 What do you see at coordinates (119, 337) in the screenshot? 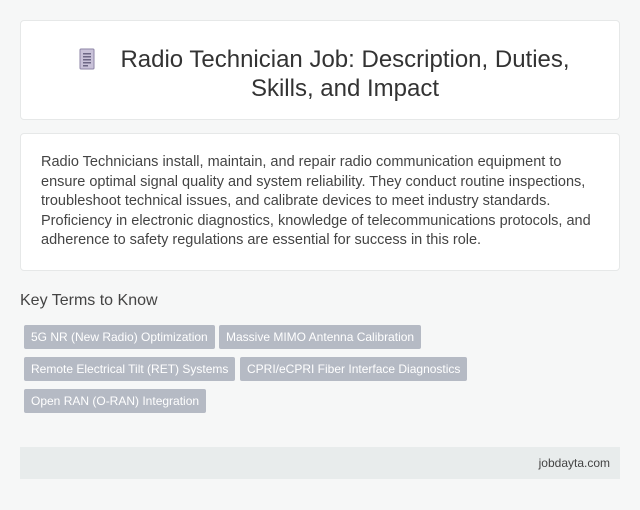
I see `key-term-chip: 5G NR (New Radio) Optimization` at bounding box center [119, 337].